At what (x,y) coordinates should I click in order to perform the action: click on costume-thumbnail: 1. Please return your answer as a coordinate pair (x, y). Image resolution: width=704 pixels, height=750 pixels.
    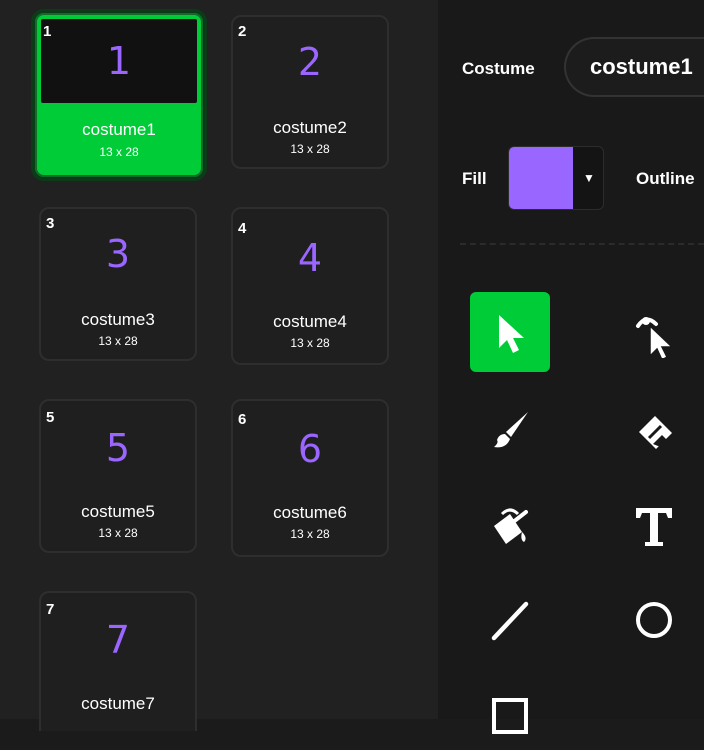
    Looking at the image, I should click on (119, 61).